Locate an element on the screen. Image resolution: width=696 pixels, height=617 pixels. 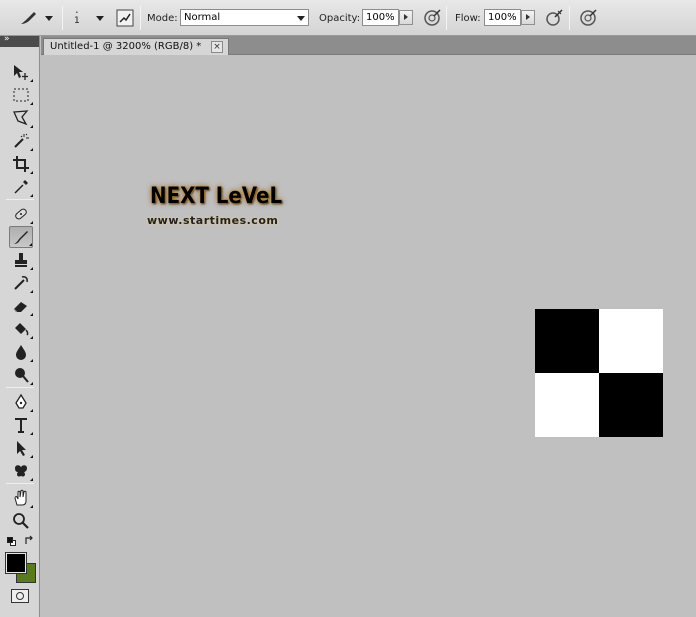
close-icon: × is located at coordinates (217, 47).